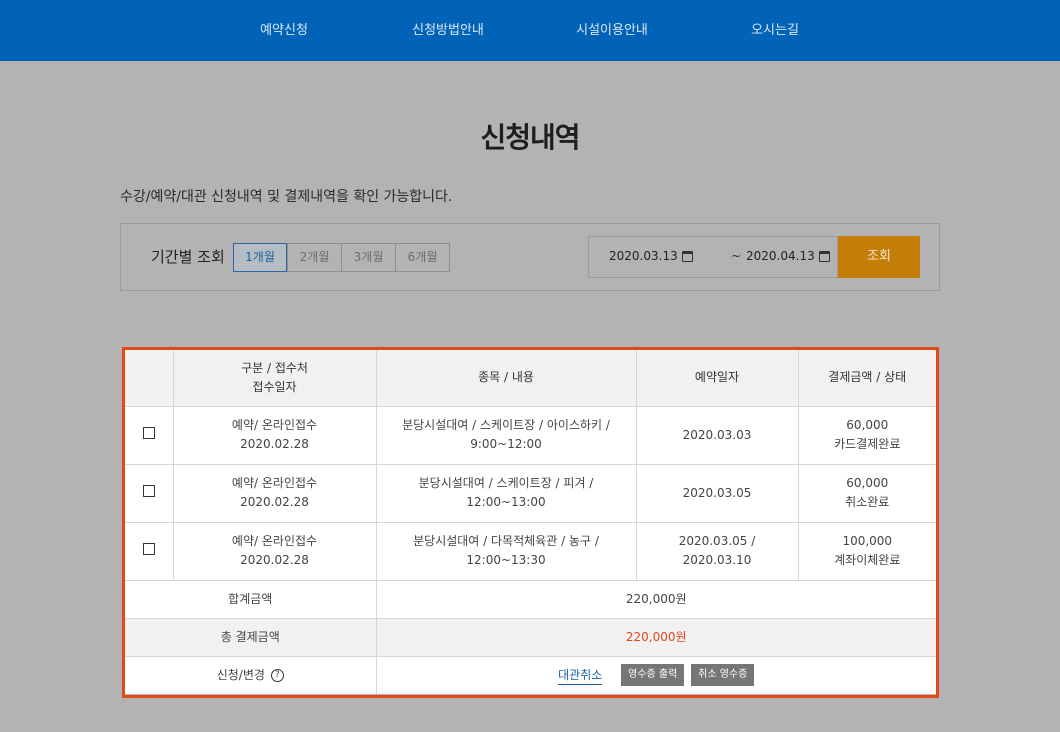  Describe the element at coordinates (506, 435) in the screenshot. I see `content-cell: 분당시설대여 / 스케이트장 / 아이스하키 / 9:00~12:00` at that location.